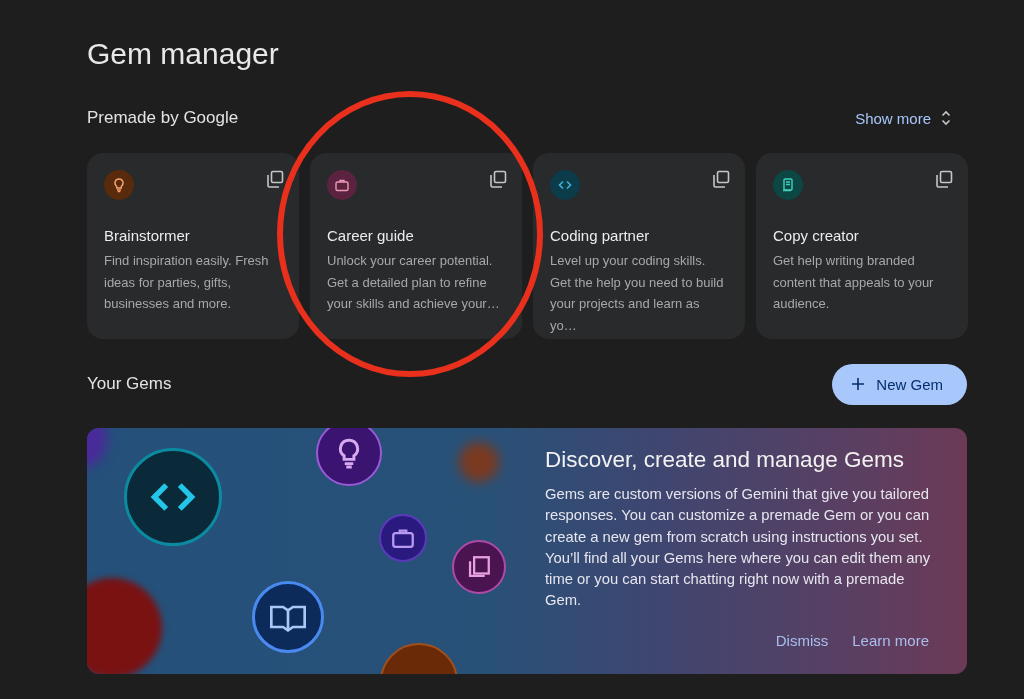  I want to click on plus-icon, so click(858, 384).